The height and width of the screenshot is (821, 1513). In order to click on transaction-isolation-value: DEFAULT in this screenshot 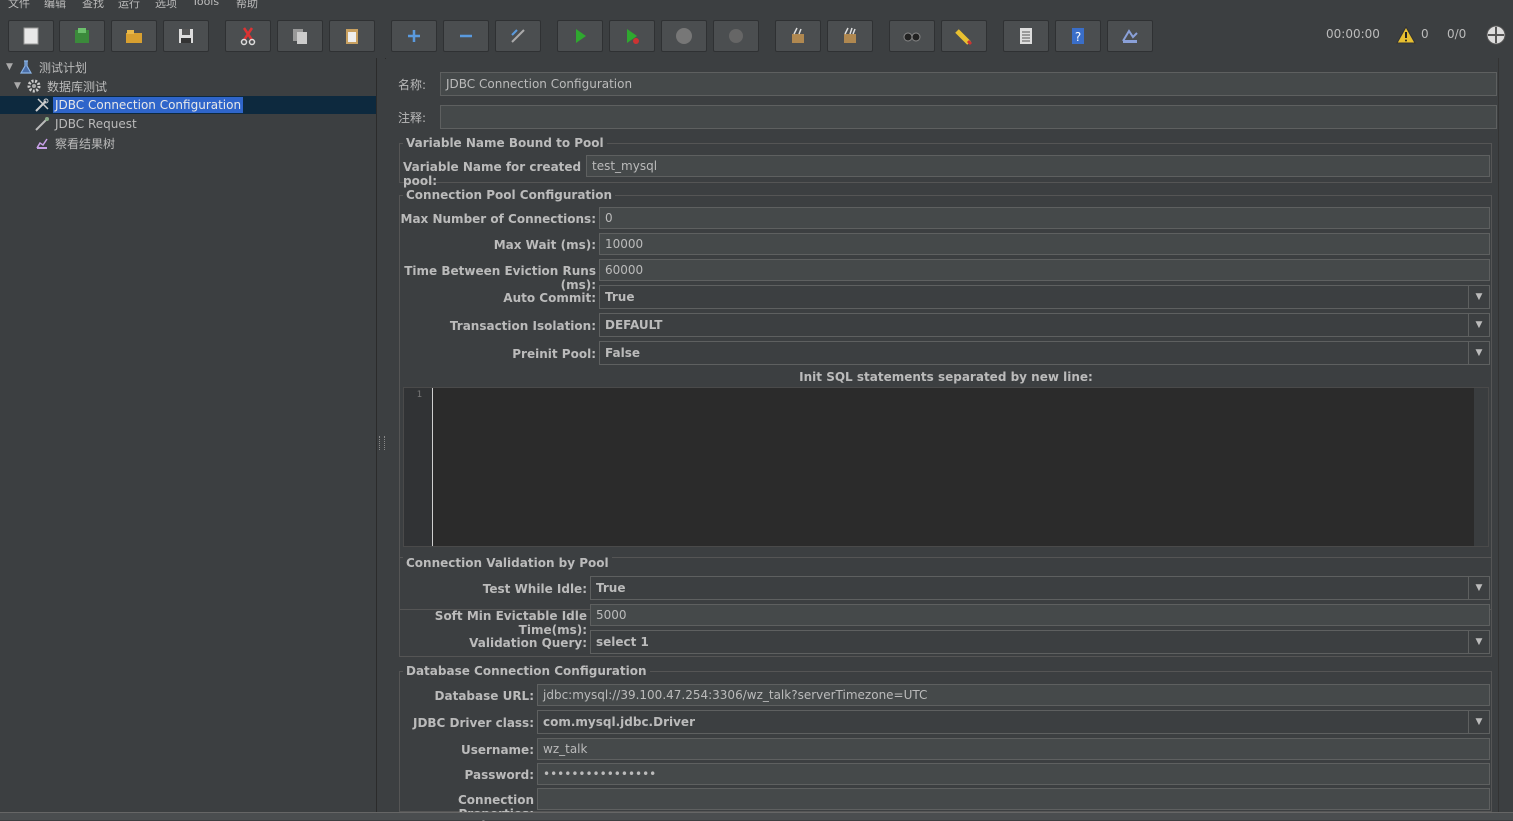, I will do `click(634, 325)`.